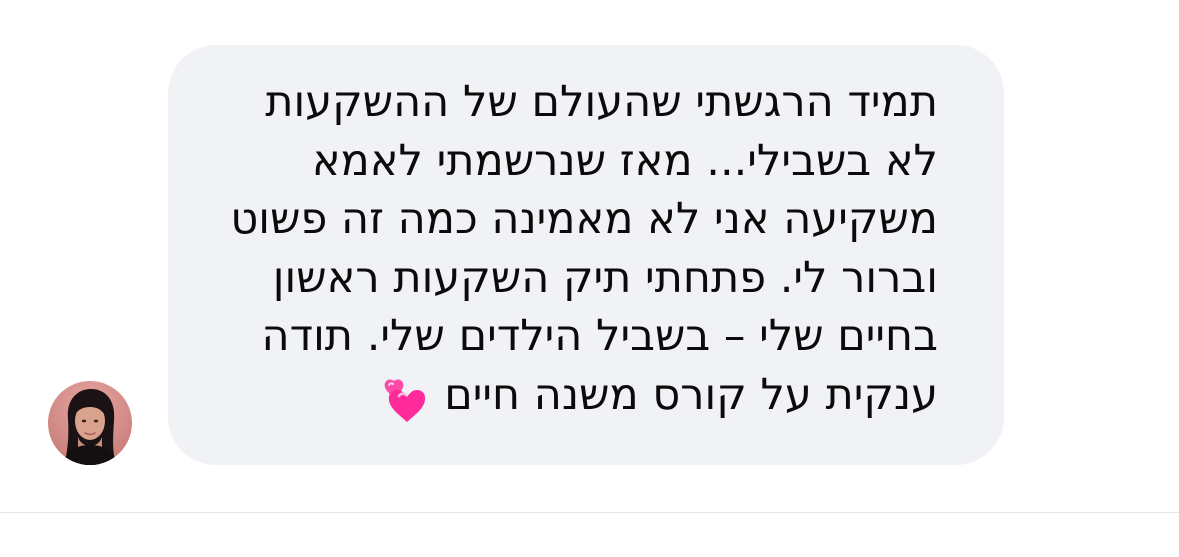 The width and height of the screenshot is (1179, 557). What do you see at coordinates (624, 160) in the screenshot?
I see `message-line: לא בשבילי... מאז שנרשמתי לאמא` at bounding box center [624, 160].